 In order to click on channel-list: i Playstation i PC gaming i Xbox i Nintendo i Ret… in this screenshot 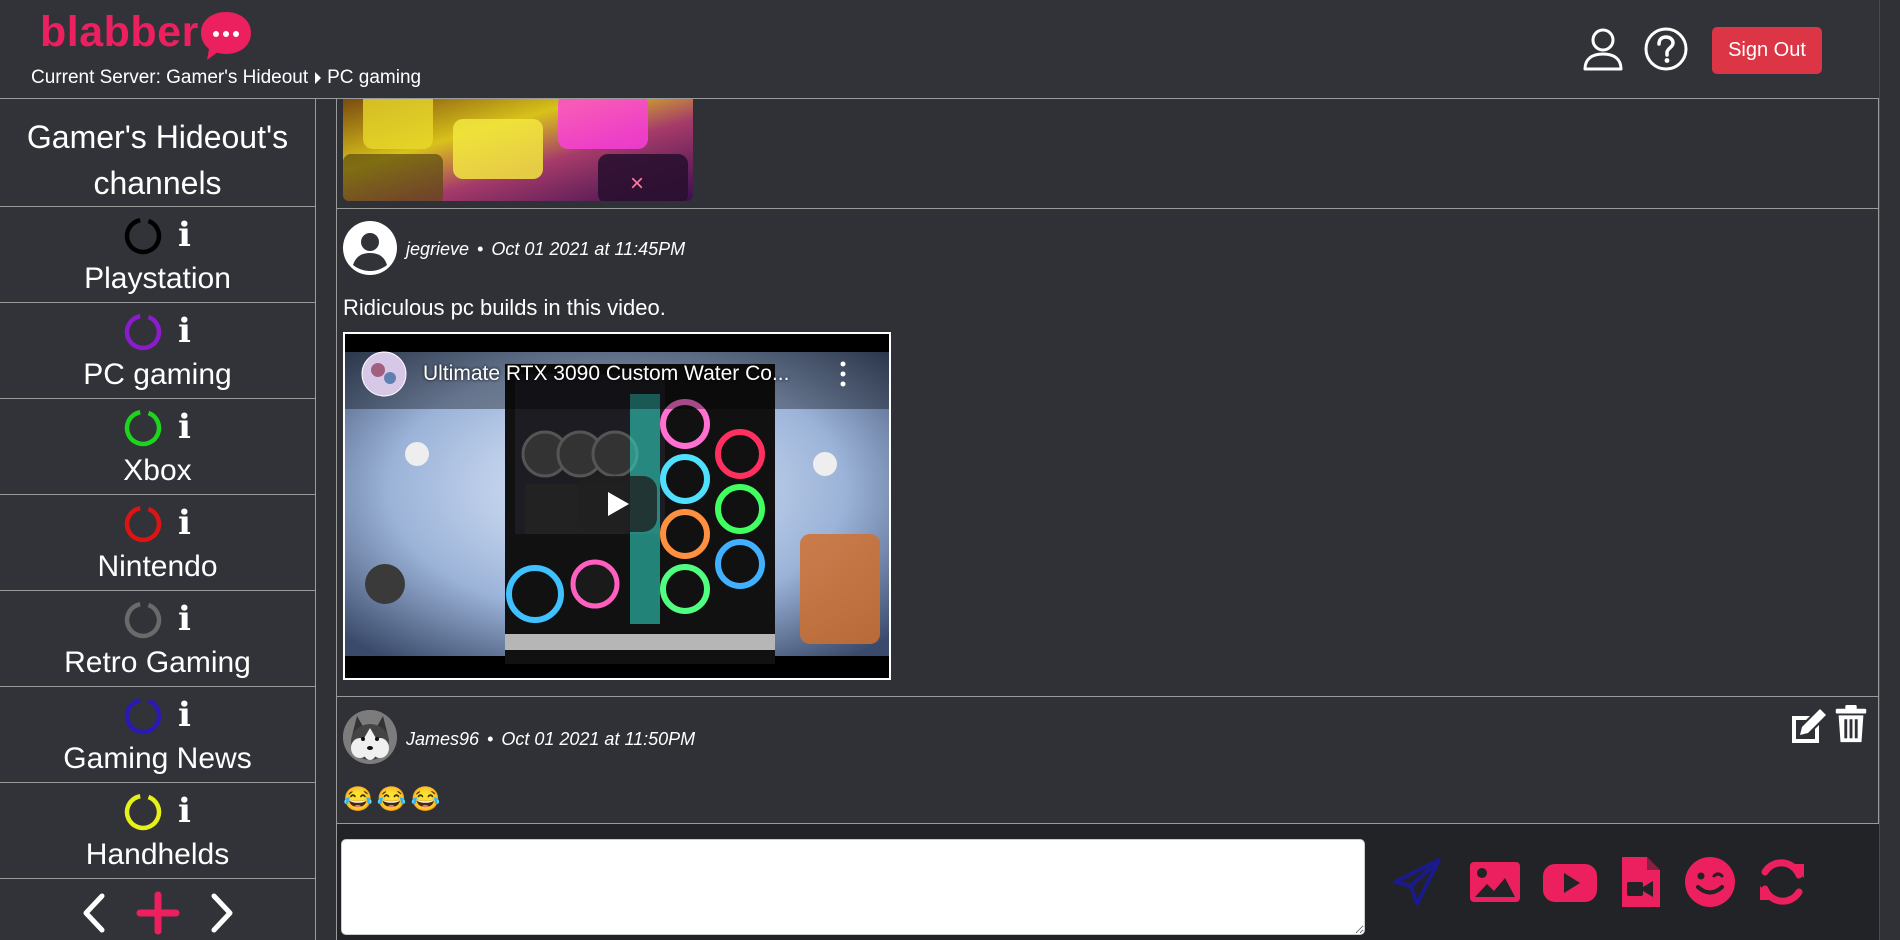, I will do `click(157, 543)`.